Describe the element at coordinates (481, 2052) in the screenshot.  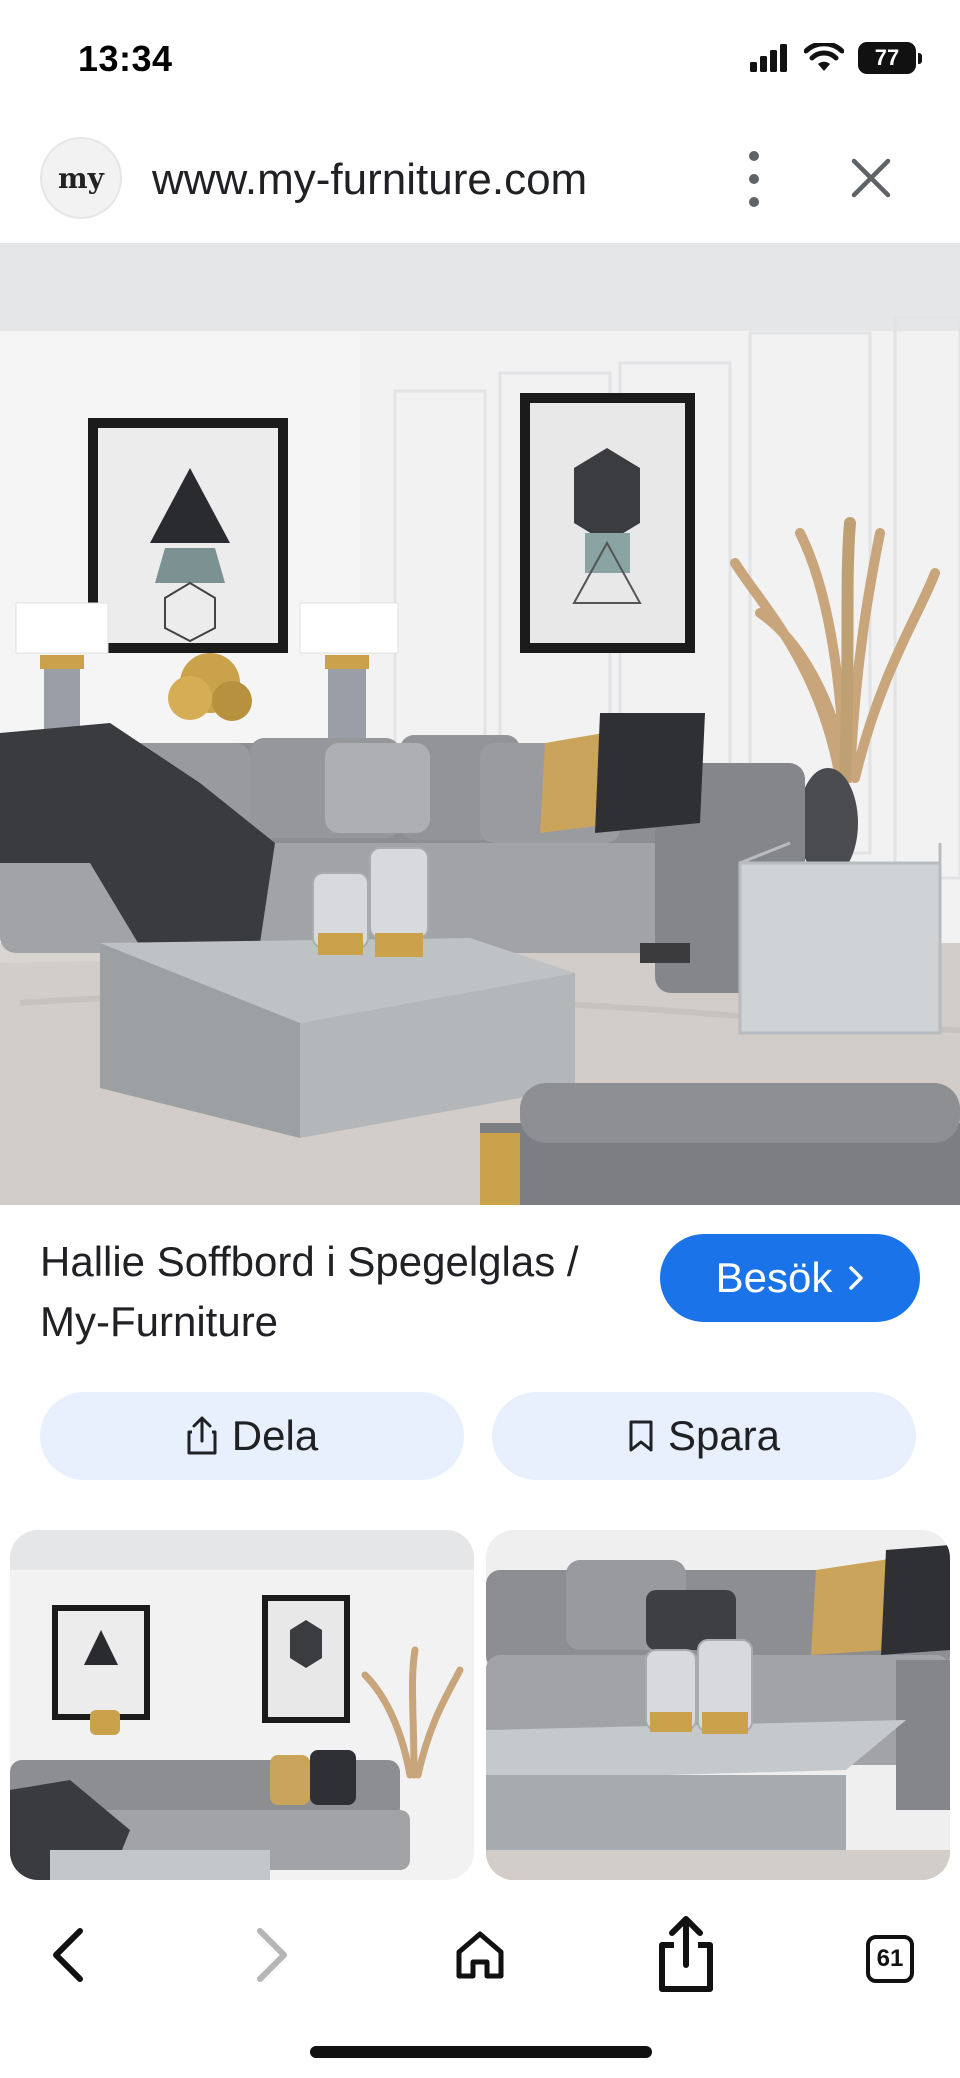
I see `home-indicator` at that location.